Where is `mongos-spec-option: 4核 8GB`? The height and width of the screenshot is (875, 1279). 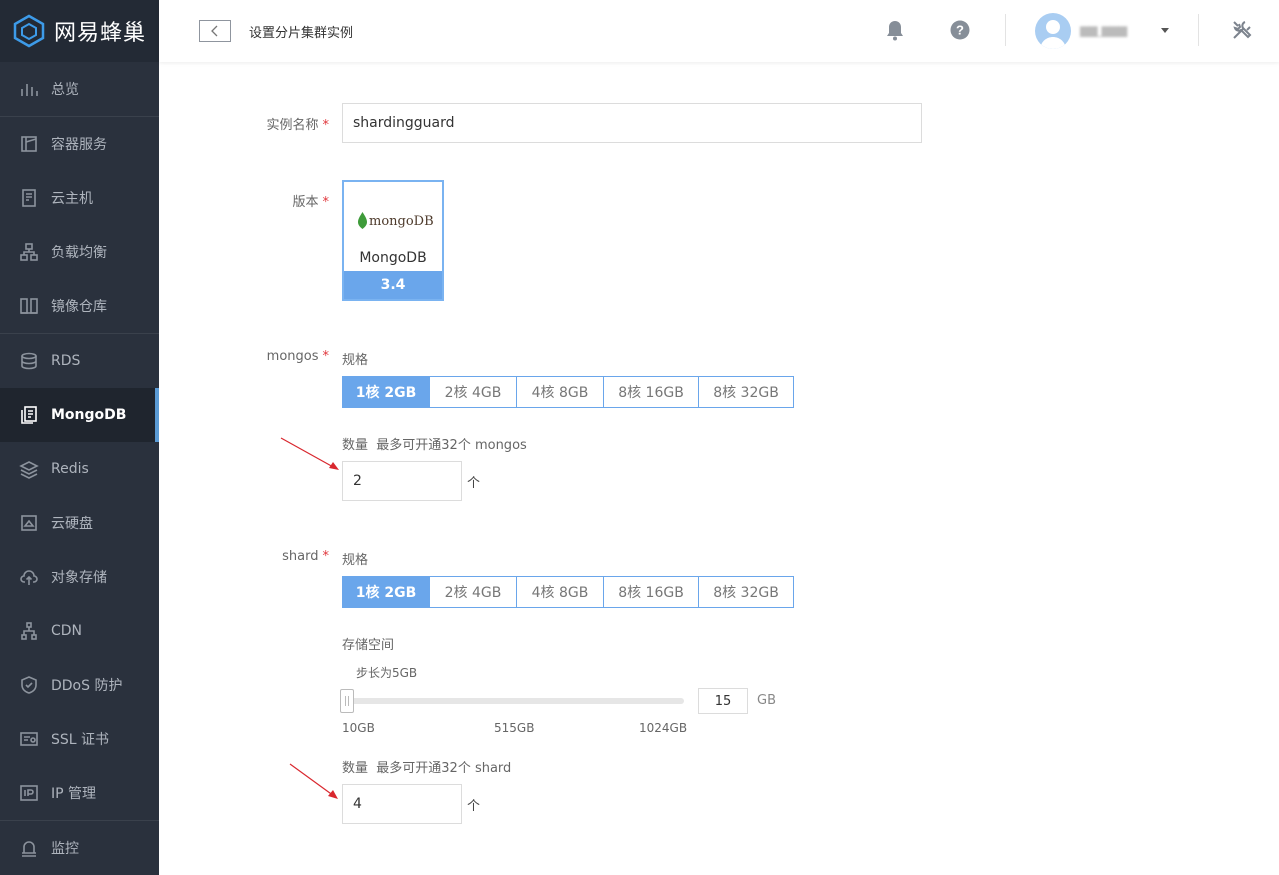 mongos-spec-option: 4核 8GB is located at coordinates (560, 392).